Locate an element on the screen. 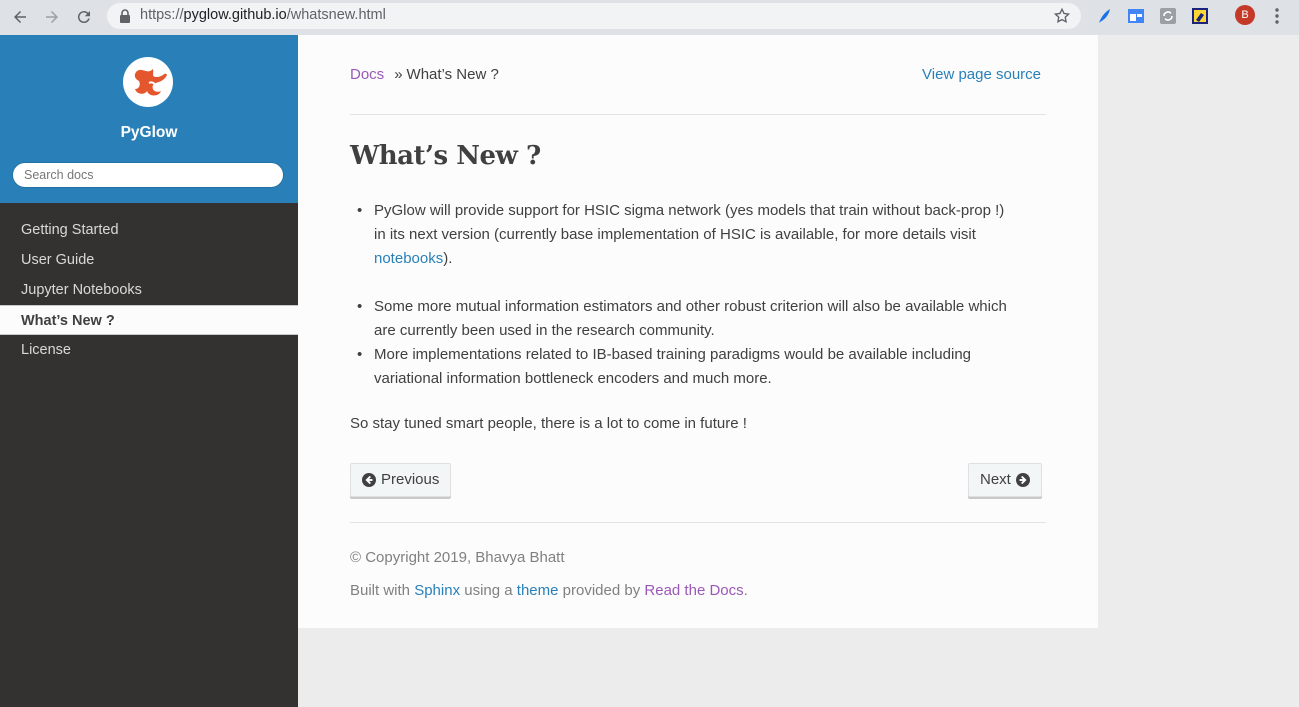 The image size is (1299, 707). page-title: What’s New ? is located at coordinates (445, 156).